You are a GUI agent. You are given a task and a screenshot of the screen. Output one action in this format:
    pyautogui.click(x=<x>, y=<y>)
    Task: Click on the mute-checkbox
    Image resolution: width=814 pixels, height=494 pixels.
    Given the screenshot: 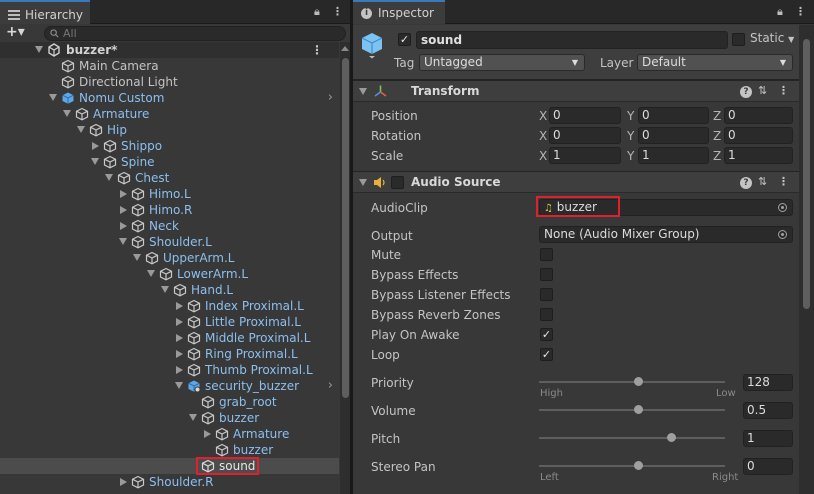 What is the action you would take?
    pyautogui.click(x=546, y=254)
    